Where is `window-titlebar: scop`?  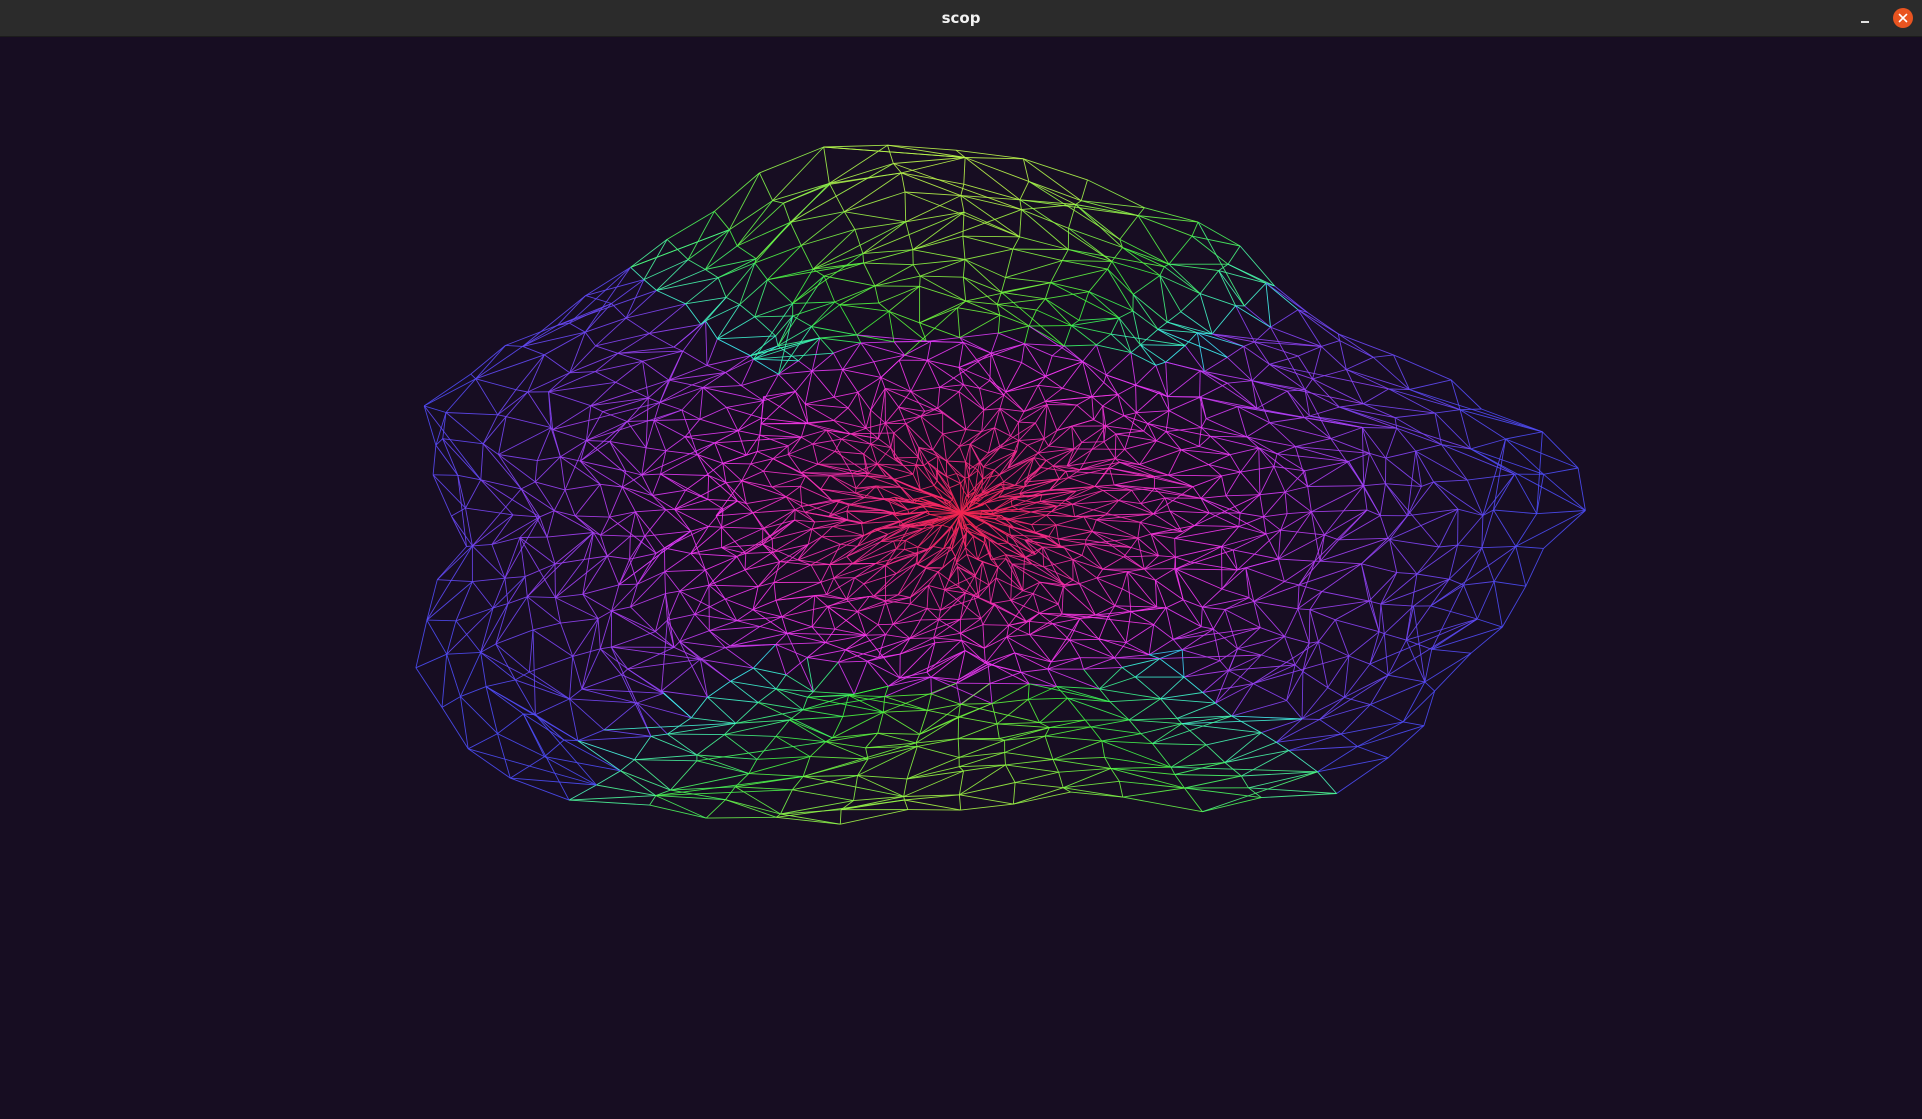
window-titlebar: scop is located at coordinates (961, 18).